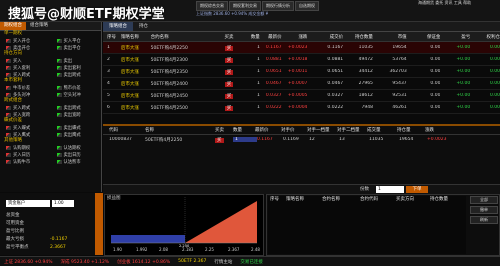  I want to click on strategy-item: 认购牛市, so click(25, 162).